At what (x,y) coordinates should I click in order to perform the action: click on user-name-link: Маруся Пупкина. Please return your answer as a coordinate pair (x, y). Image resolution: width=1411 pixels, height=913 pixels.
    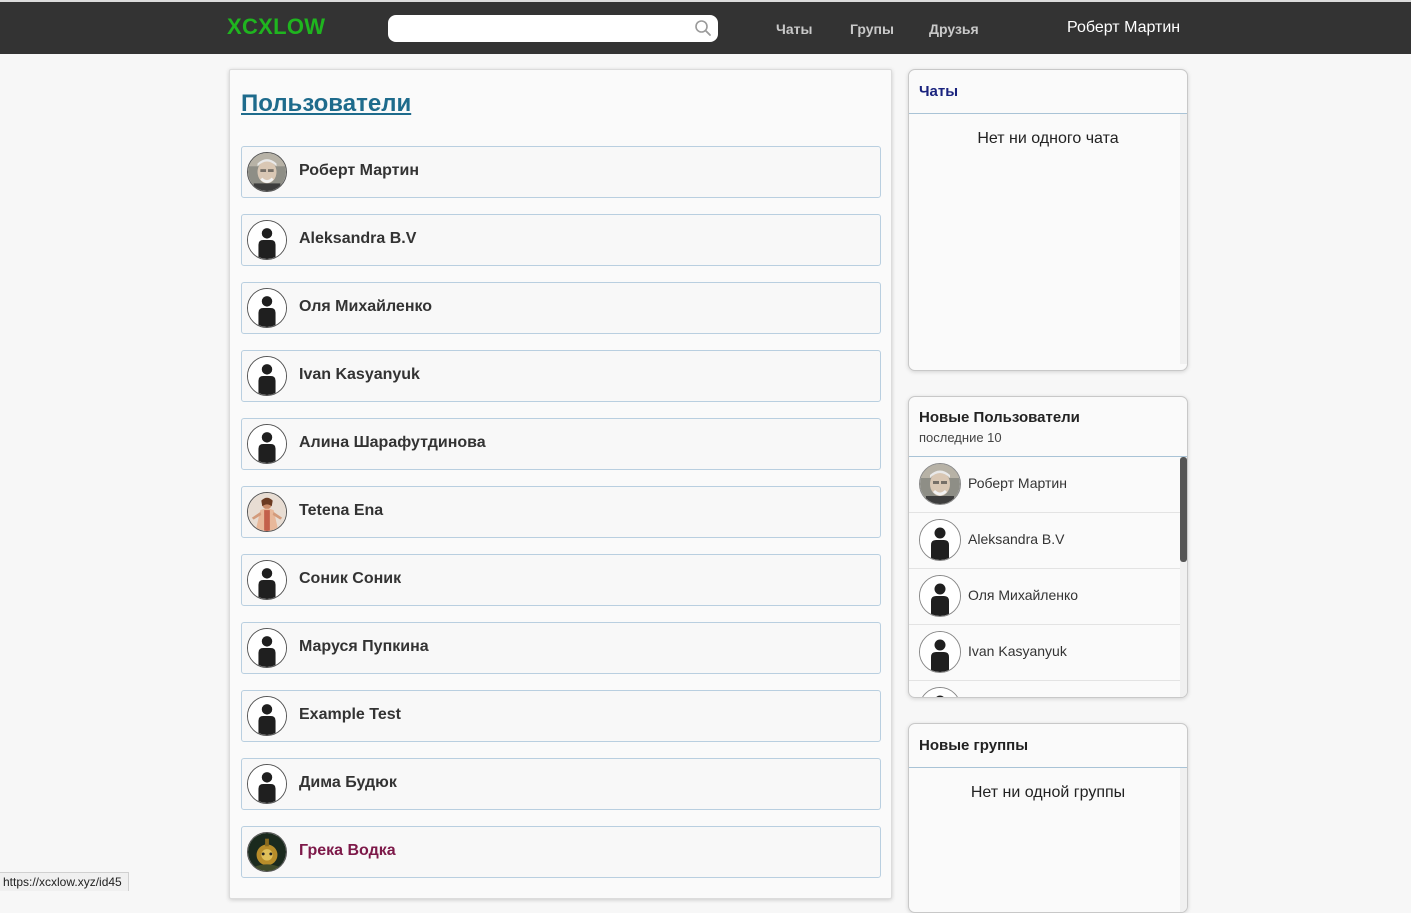
    Looking at the image, I should click on (364, 647).